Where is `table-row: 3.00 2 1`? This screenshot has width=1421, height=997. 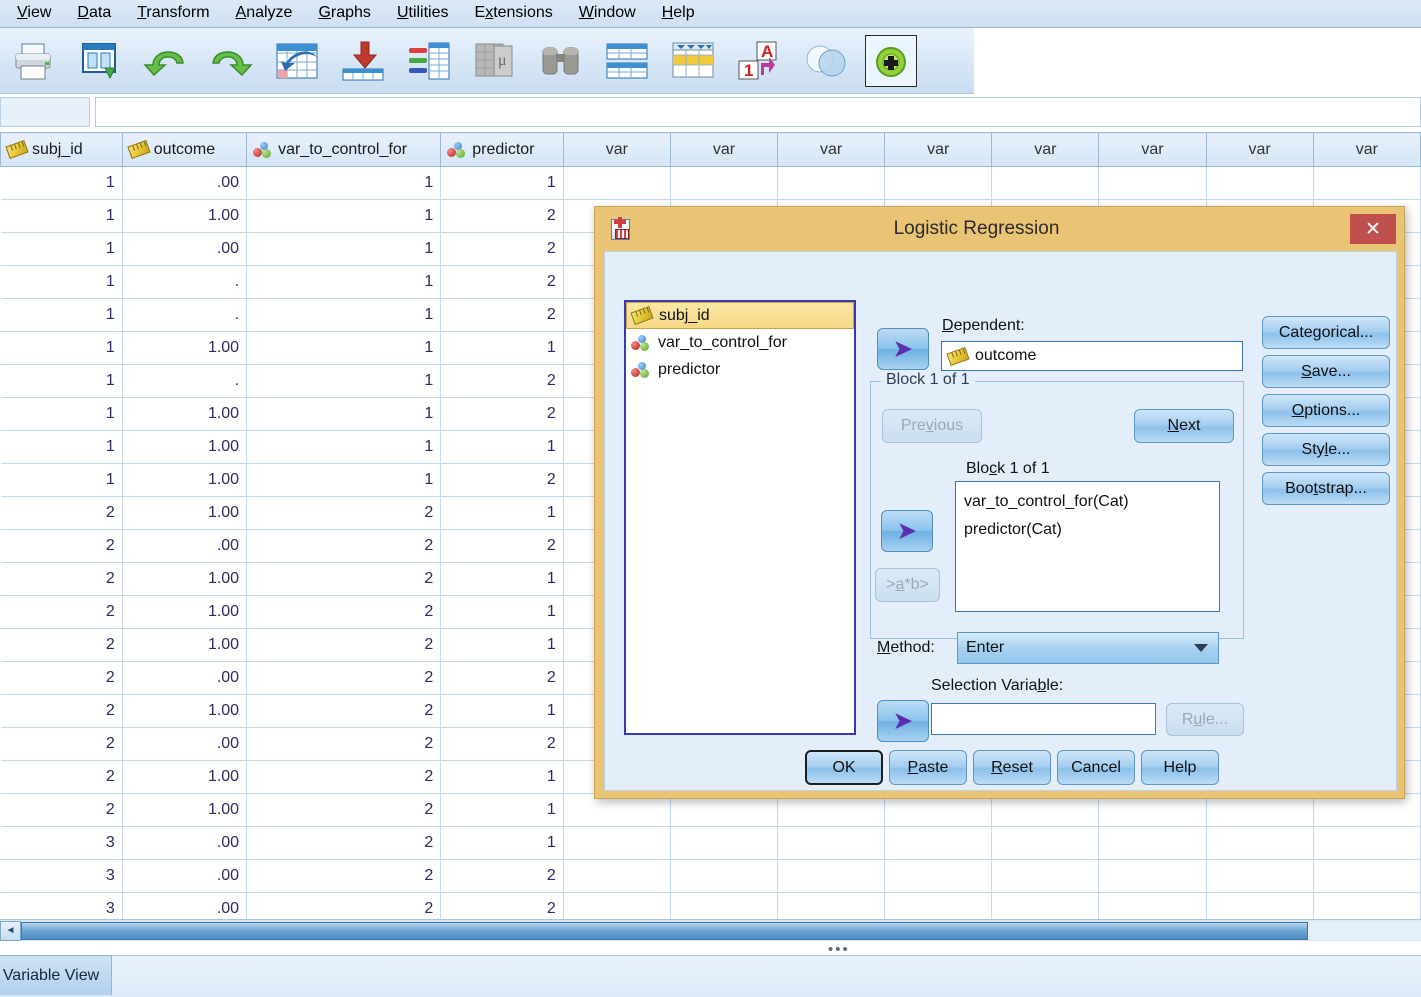
table-row: 3.00 2 1 is located at coordinates (710, 843).